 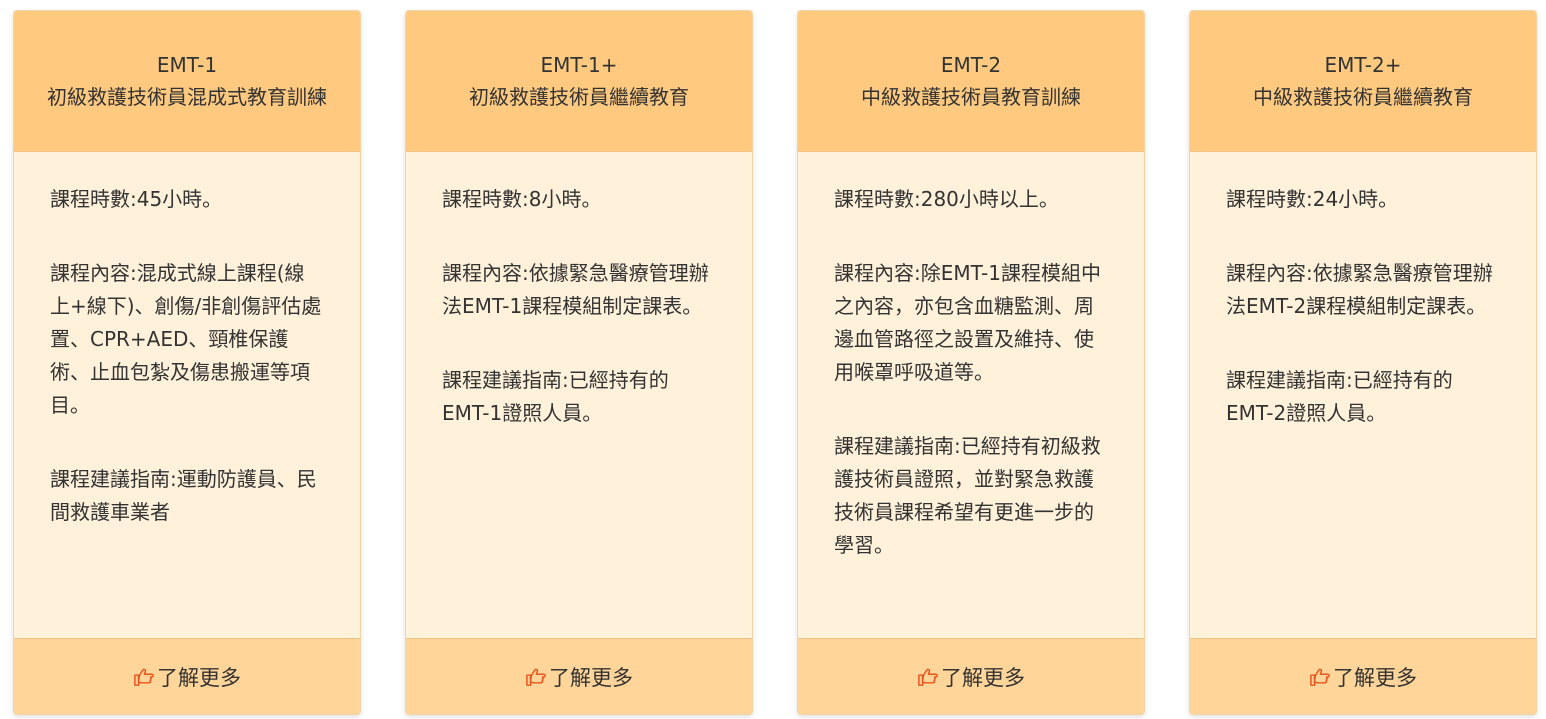 What do you see at coordinates (971, 81) in the screenshot?
I see `card-header: EMT-2 中級救護技術員教育訓練` at bounding box center [971, 81].